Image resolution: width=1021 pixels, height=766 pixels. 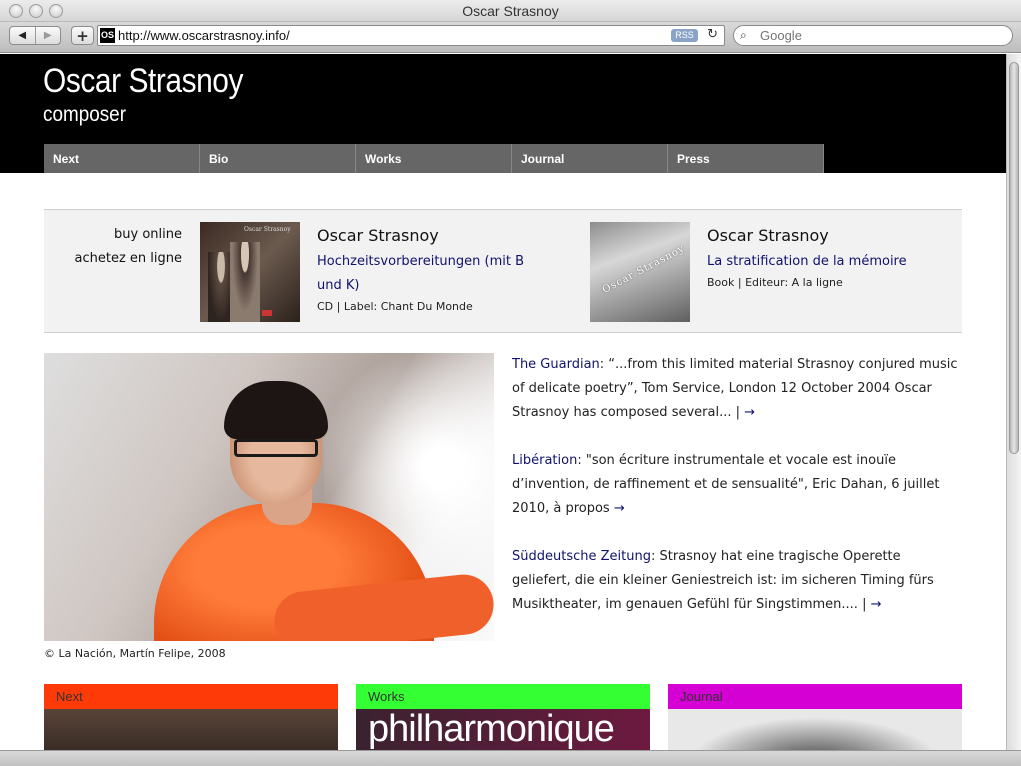 What do you see at coordinates (556, 364) in the screenshot?
I see `quote-source-link: The Guardian` at bounding box center [556, 364].